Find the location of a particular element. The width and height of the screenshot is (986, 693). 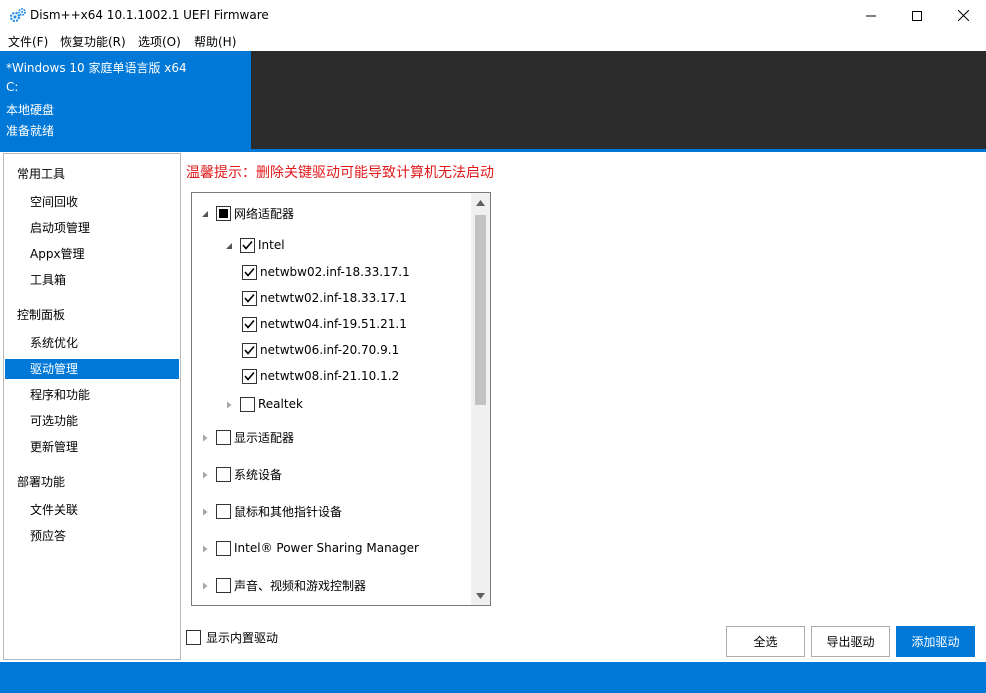

tree-scrollbar is located at coordinates (480, 399).